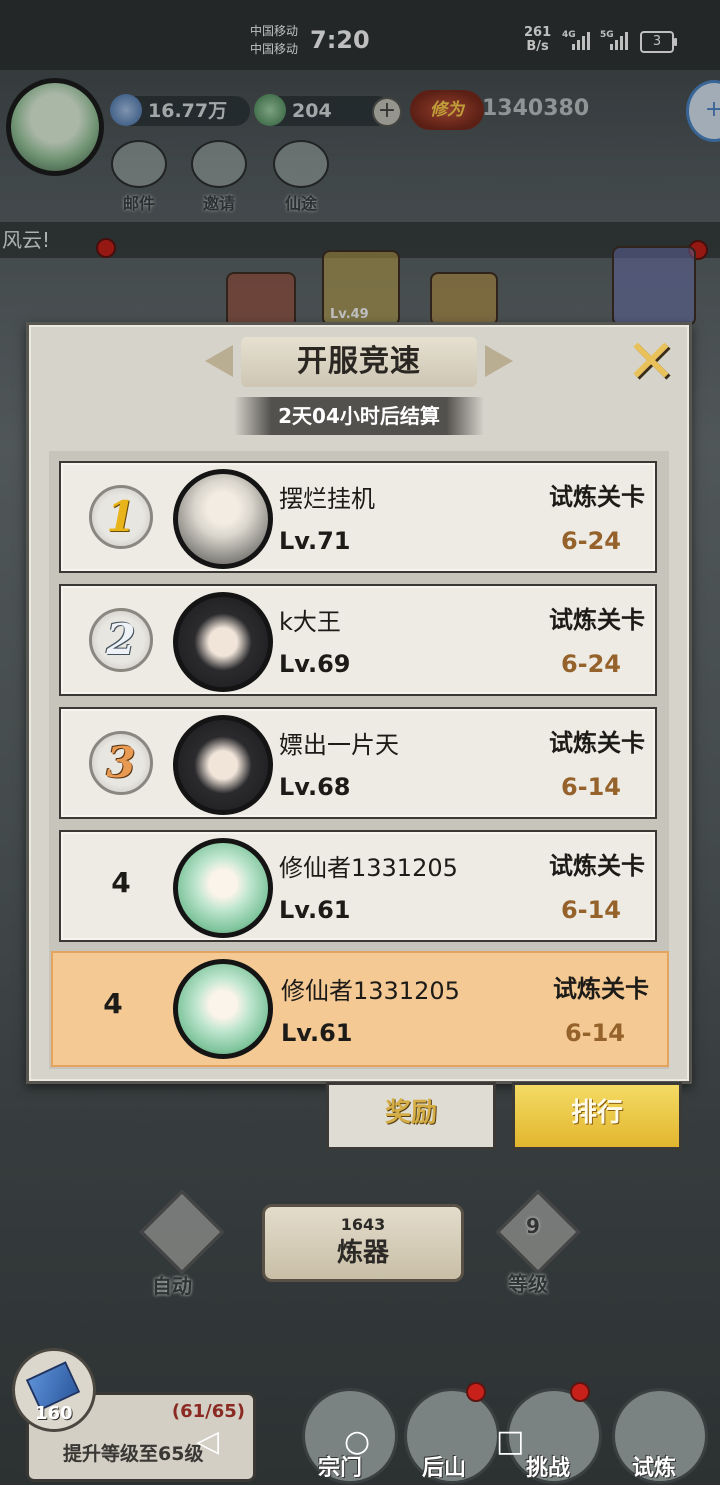 The width and height of the screenshot is (720, 1485). What do you see at coordinates (358, 640) in the screenshot?
I see `ranking-row: 2 k大王 Lv.69 试炼关卡 6-24` at bounding box center [358, 640].